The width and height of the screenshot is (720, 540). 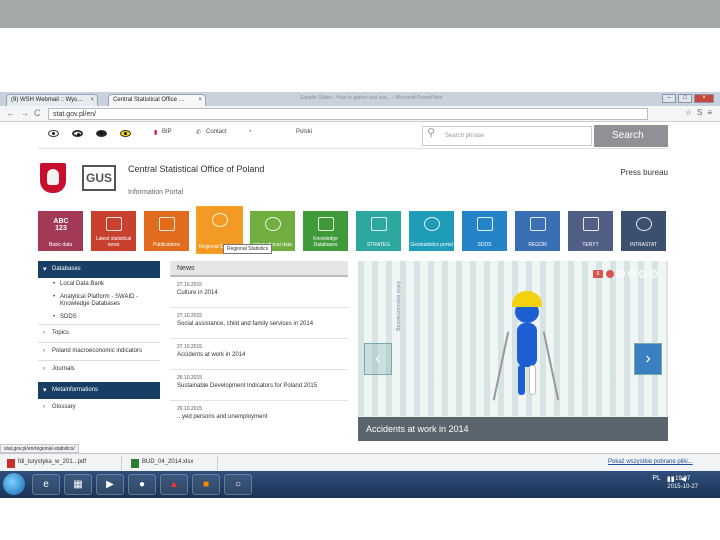 I want to click on window-controls: – □ ×, so click(x=688, y=98).